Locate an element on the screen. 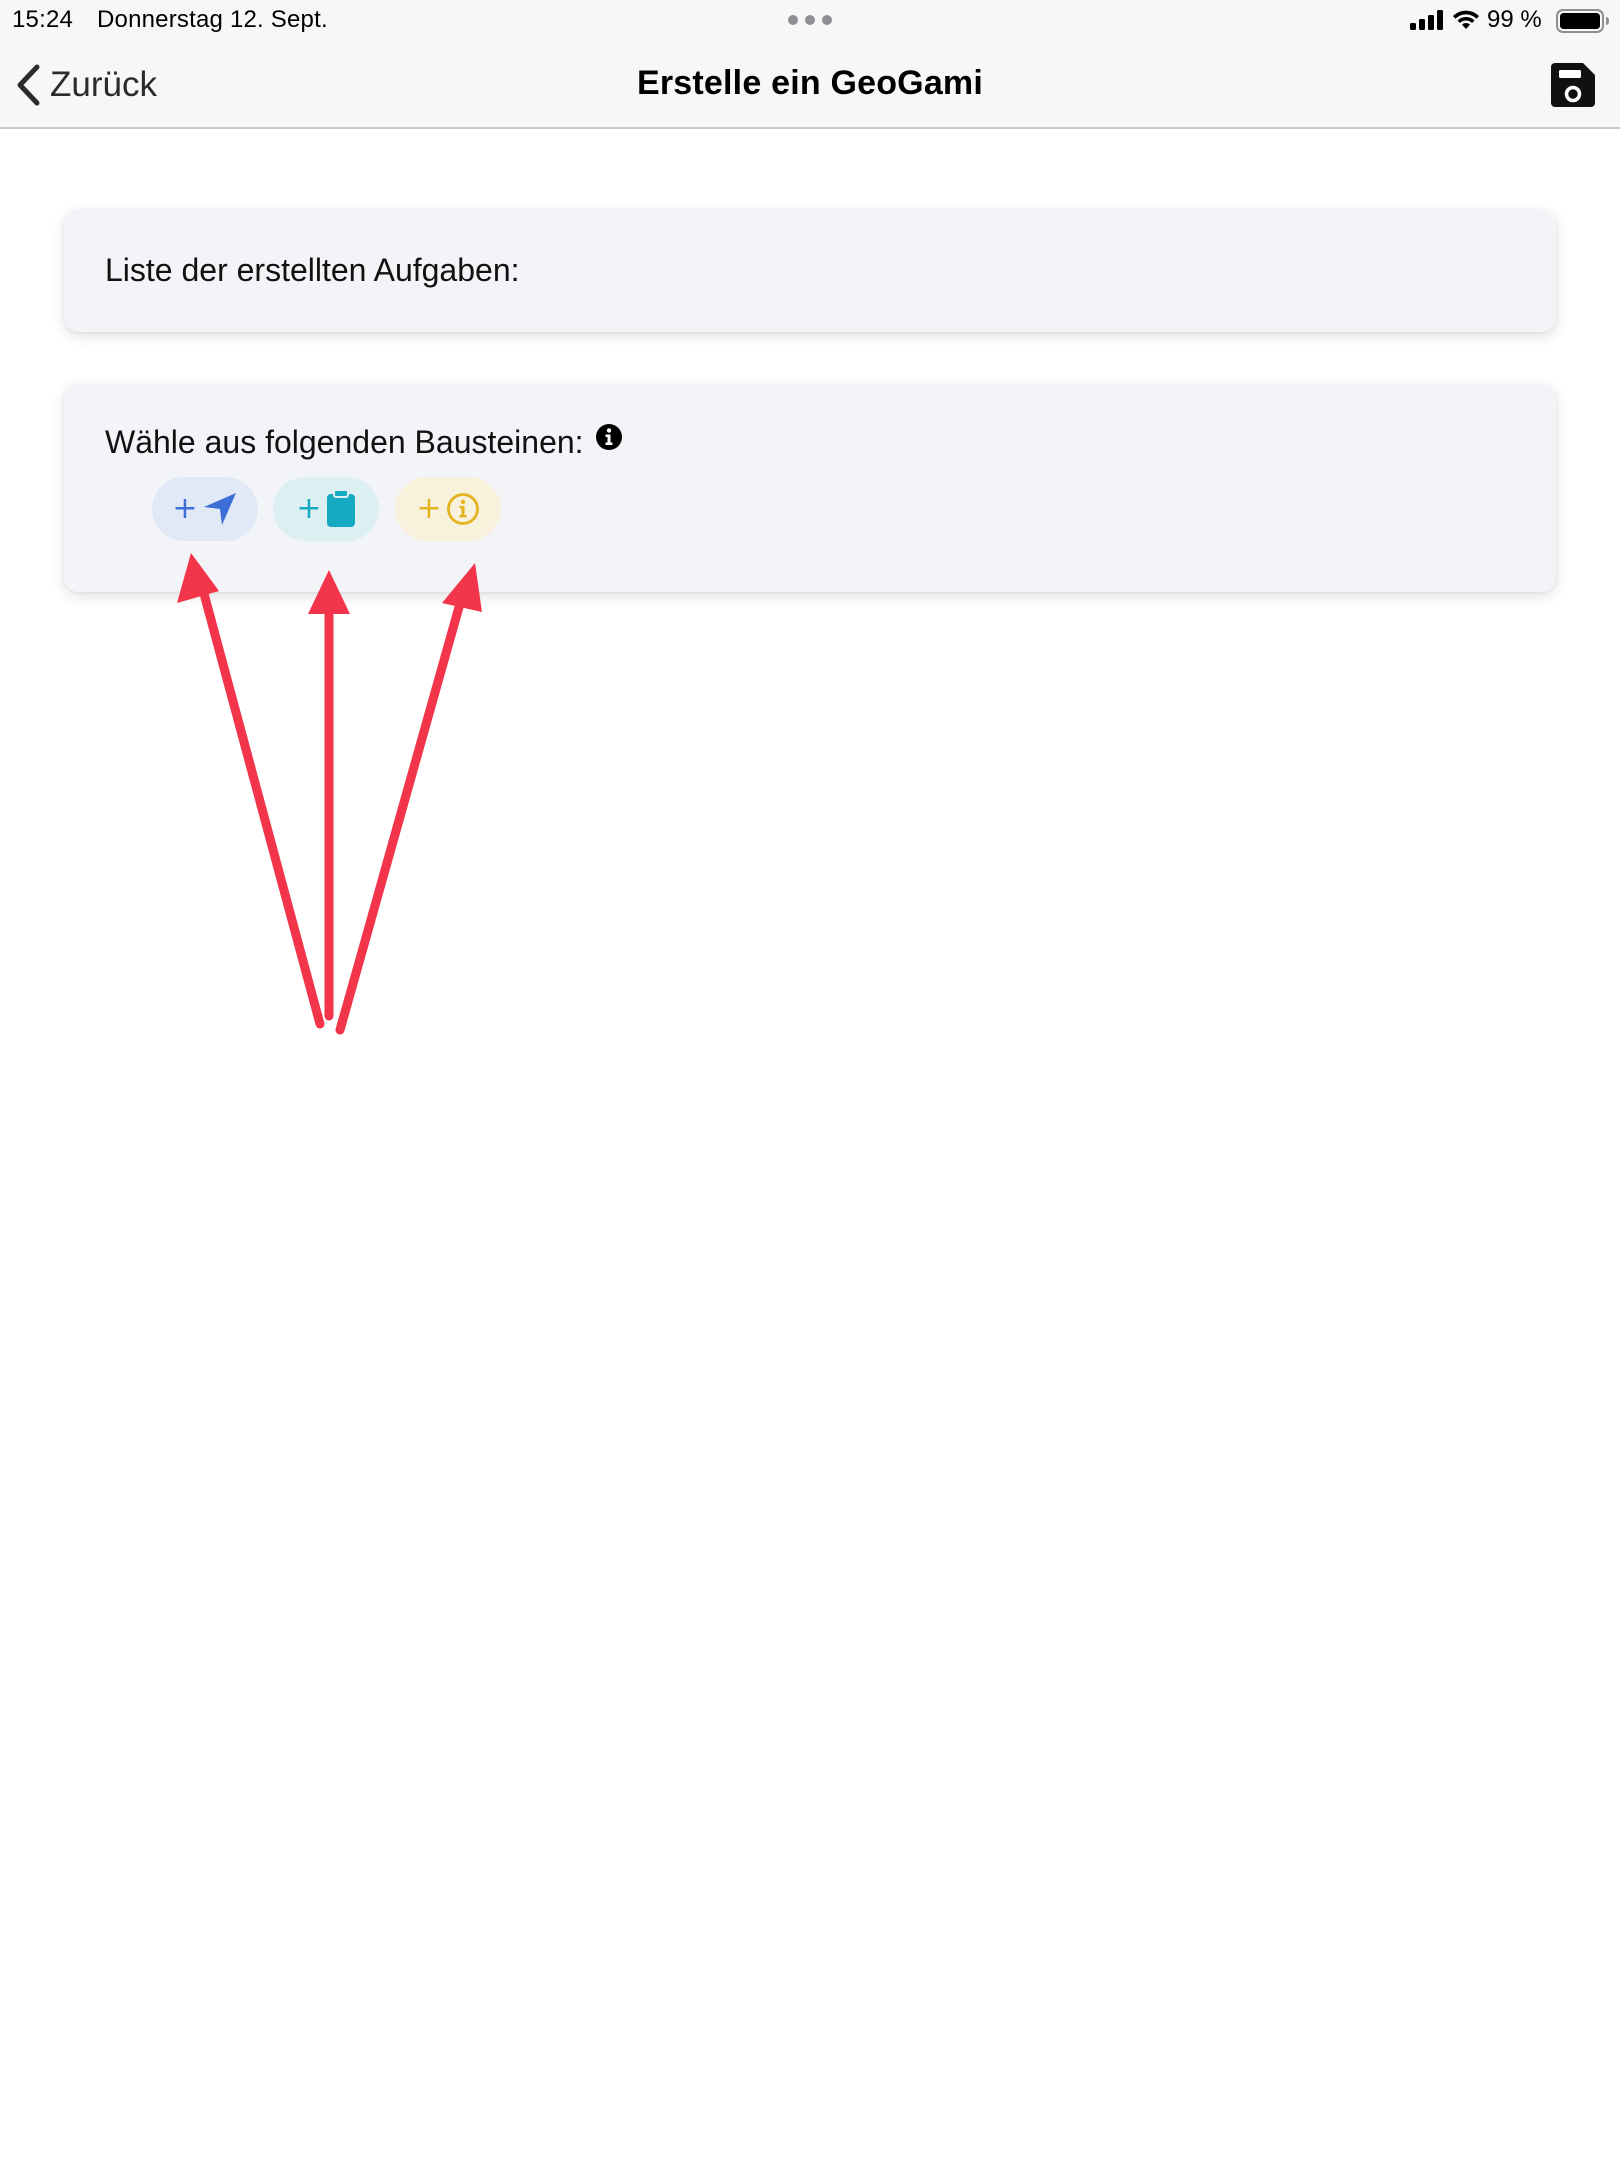  clipboard-icon is located at coordinates (340, 508).